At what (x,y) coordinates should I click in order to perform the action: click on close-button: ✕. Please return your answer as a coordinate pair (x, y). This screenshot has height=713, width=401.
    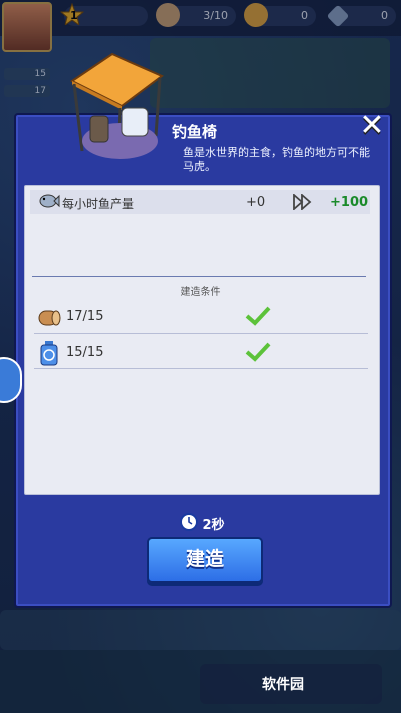
    Looking at the image, I should click on (372, 126).